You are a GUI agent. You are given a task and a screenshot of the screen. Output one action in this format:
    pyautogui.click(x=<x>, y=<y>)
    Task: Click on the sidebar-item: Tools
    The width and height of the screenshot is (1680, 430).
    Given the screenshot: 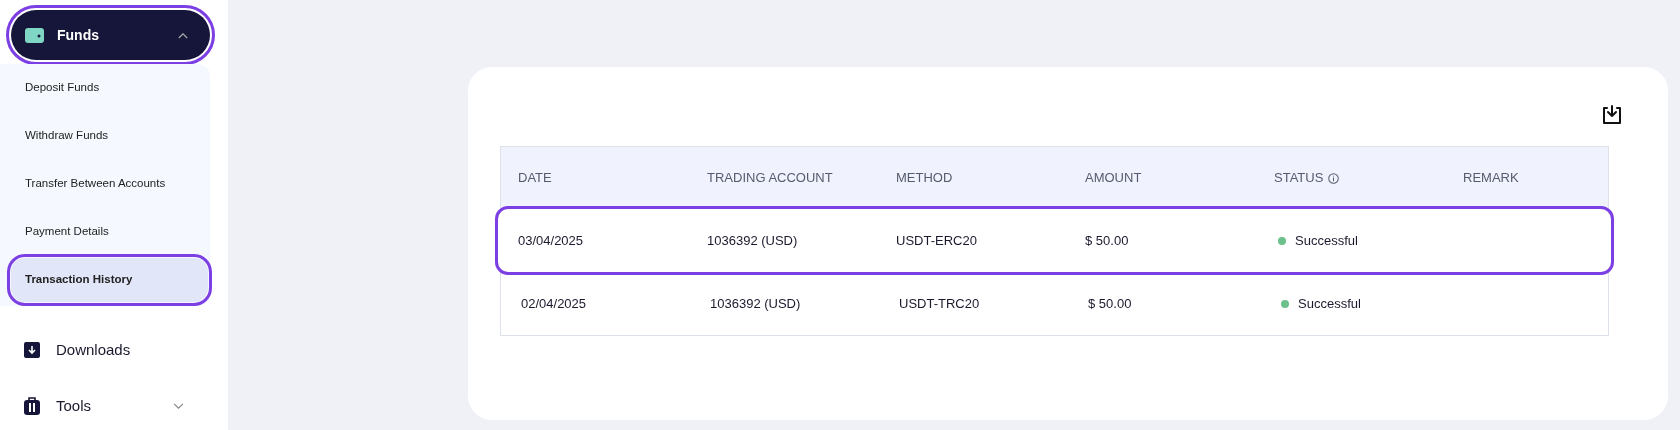 What is the action you would take?
    pyautogui.click(x=114, y=404)
    